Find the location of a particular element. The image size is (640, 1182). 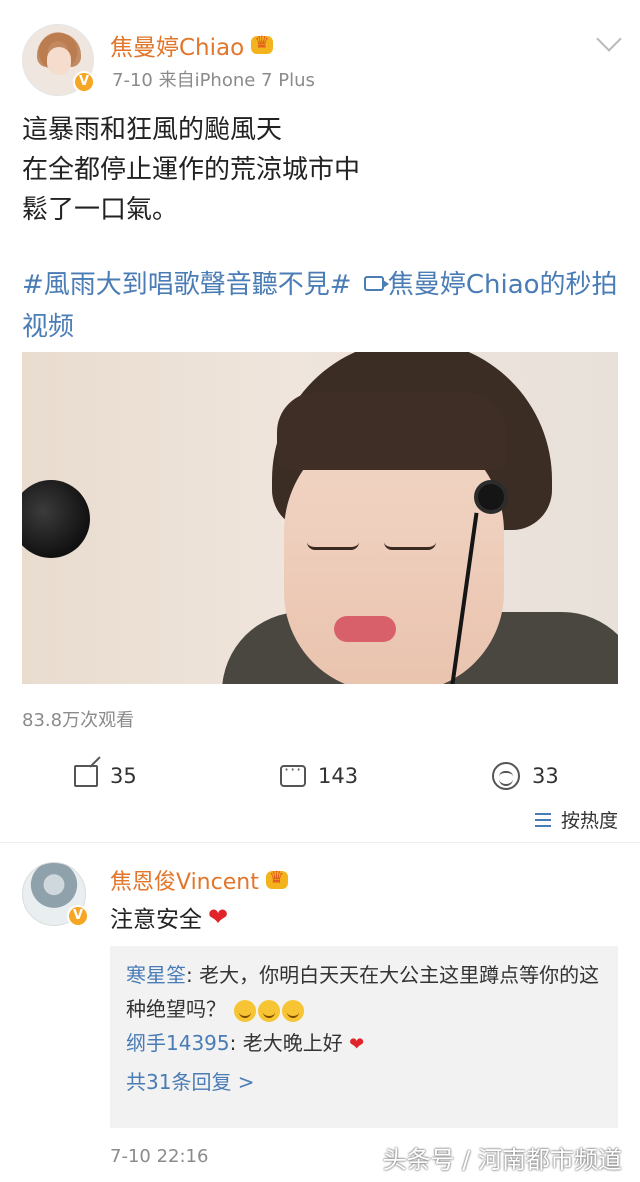

reply-item: 纲手14395: 老大晚上好 ❤ is located at coordinates (364, 1044).